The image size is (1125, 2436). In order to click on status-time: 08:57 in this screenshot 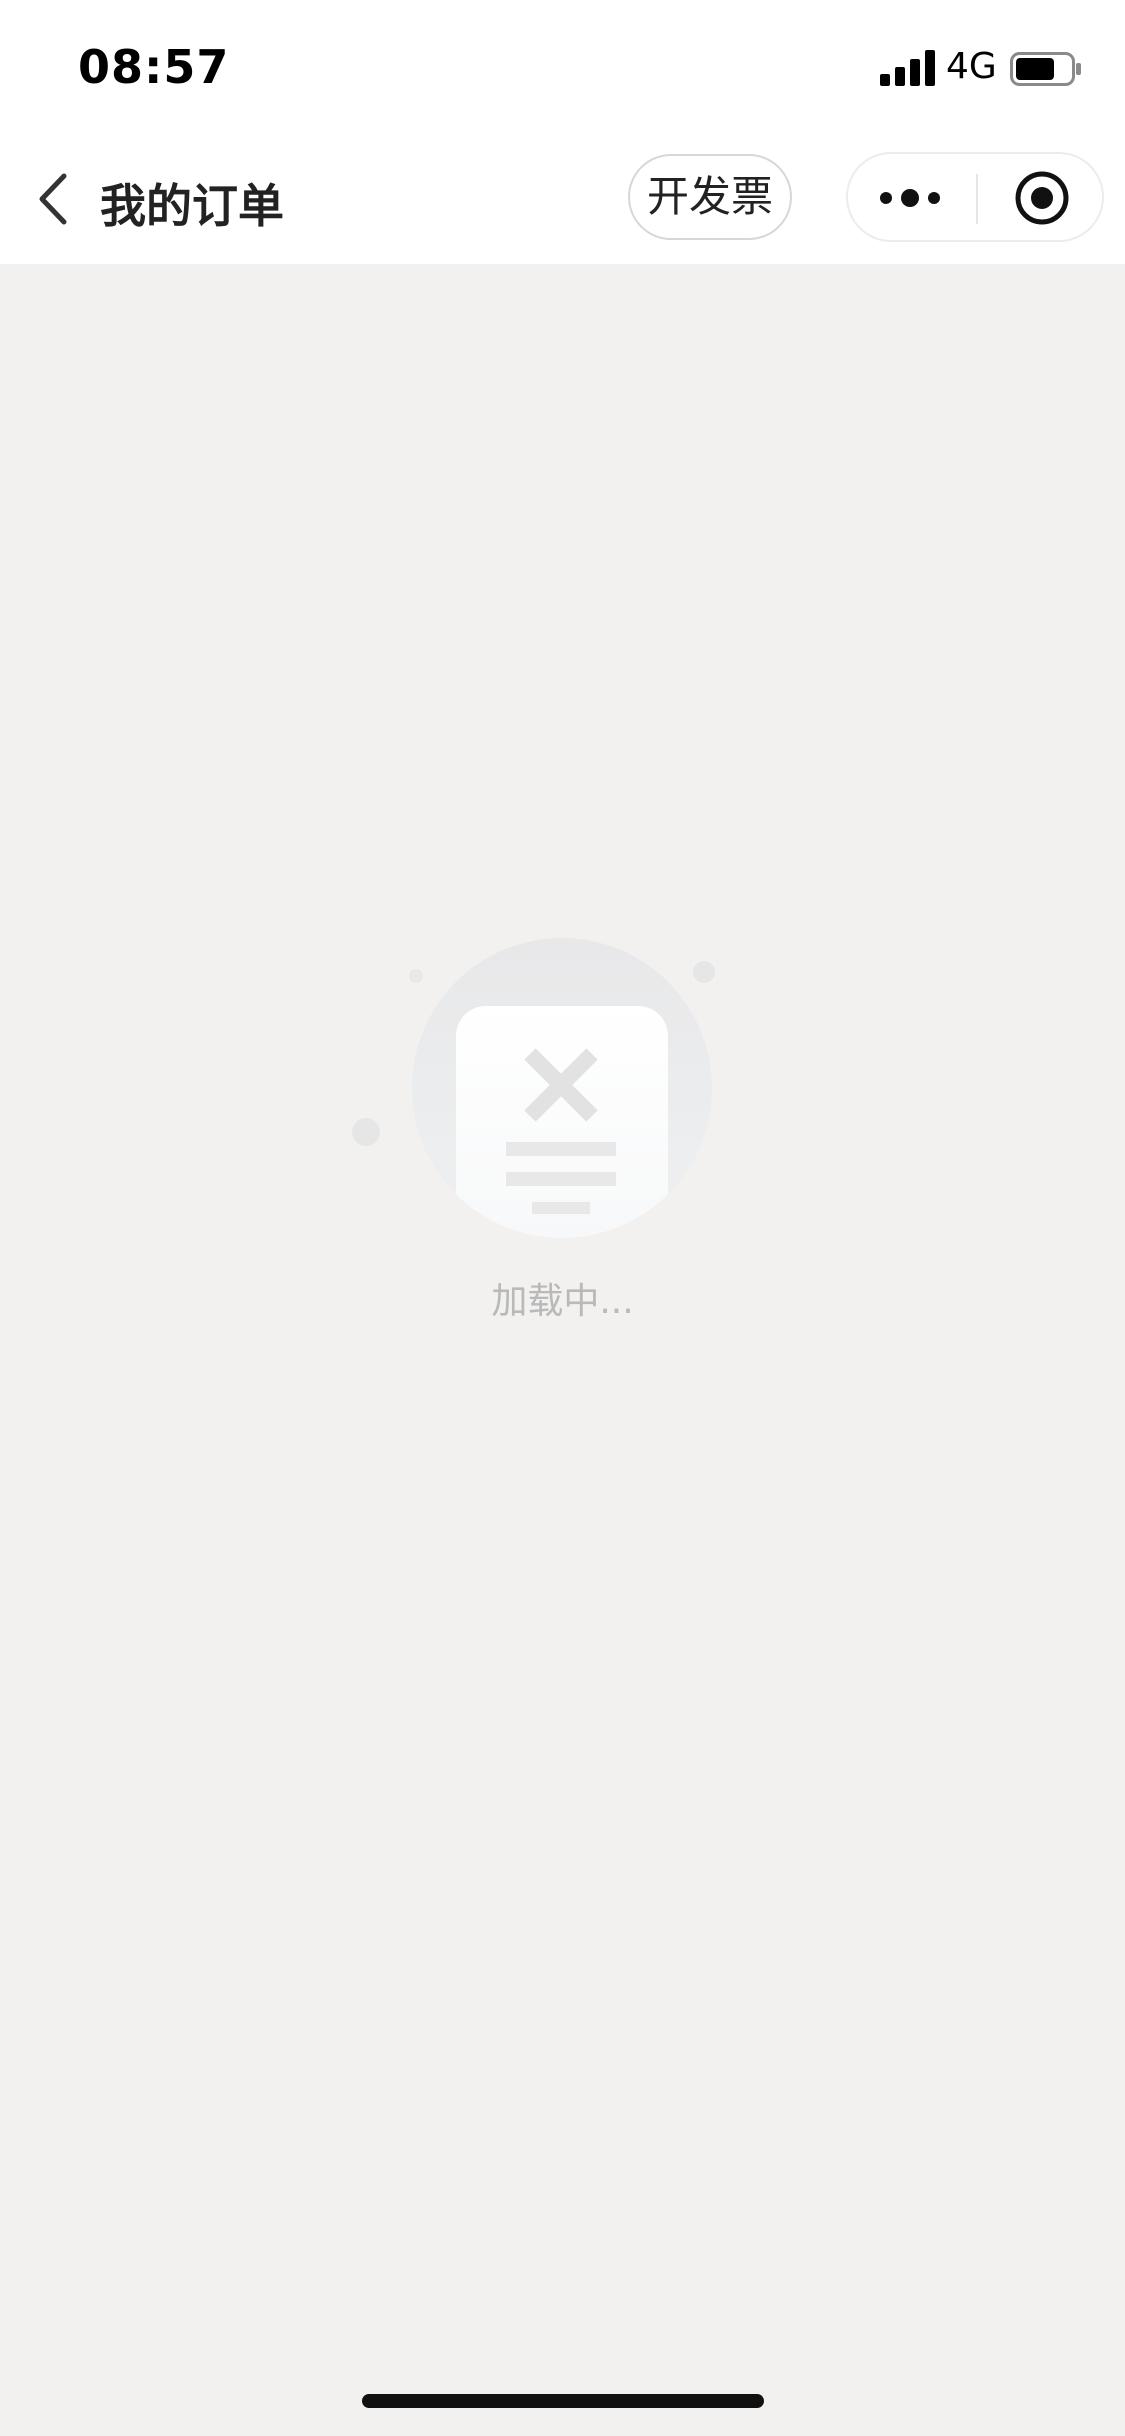, I will do `click(154, 67)`.